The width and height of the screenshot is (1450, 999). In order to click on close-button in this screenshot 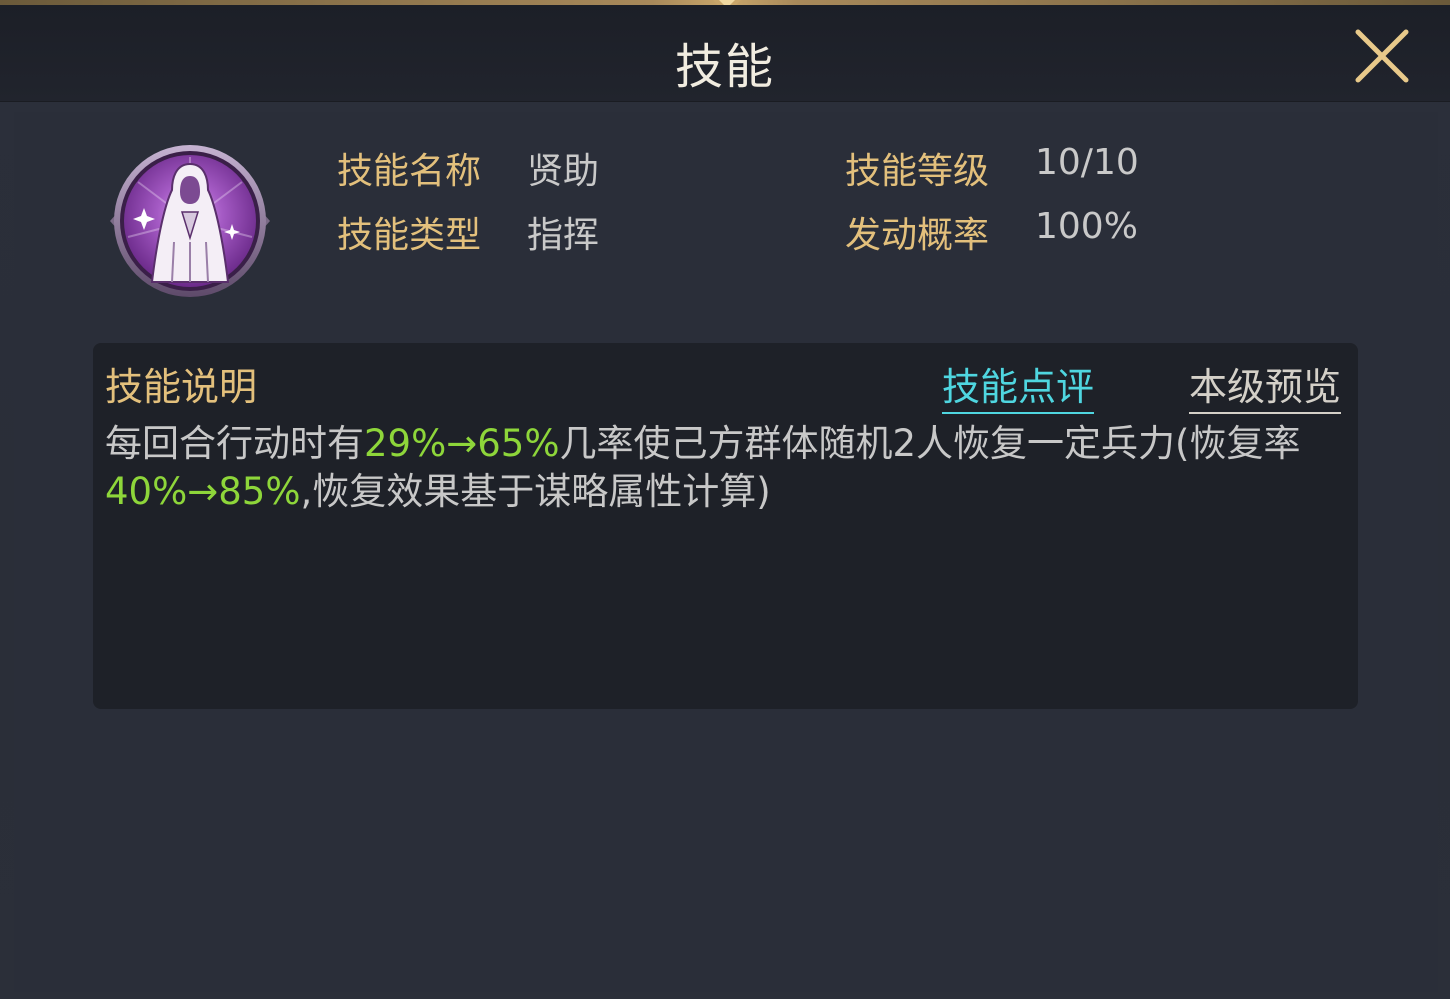, I will do `click(1382, 56)`.